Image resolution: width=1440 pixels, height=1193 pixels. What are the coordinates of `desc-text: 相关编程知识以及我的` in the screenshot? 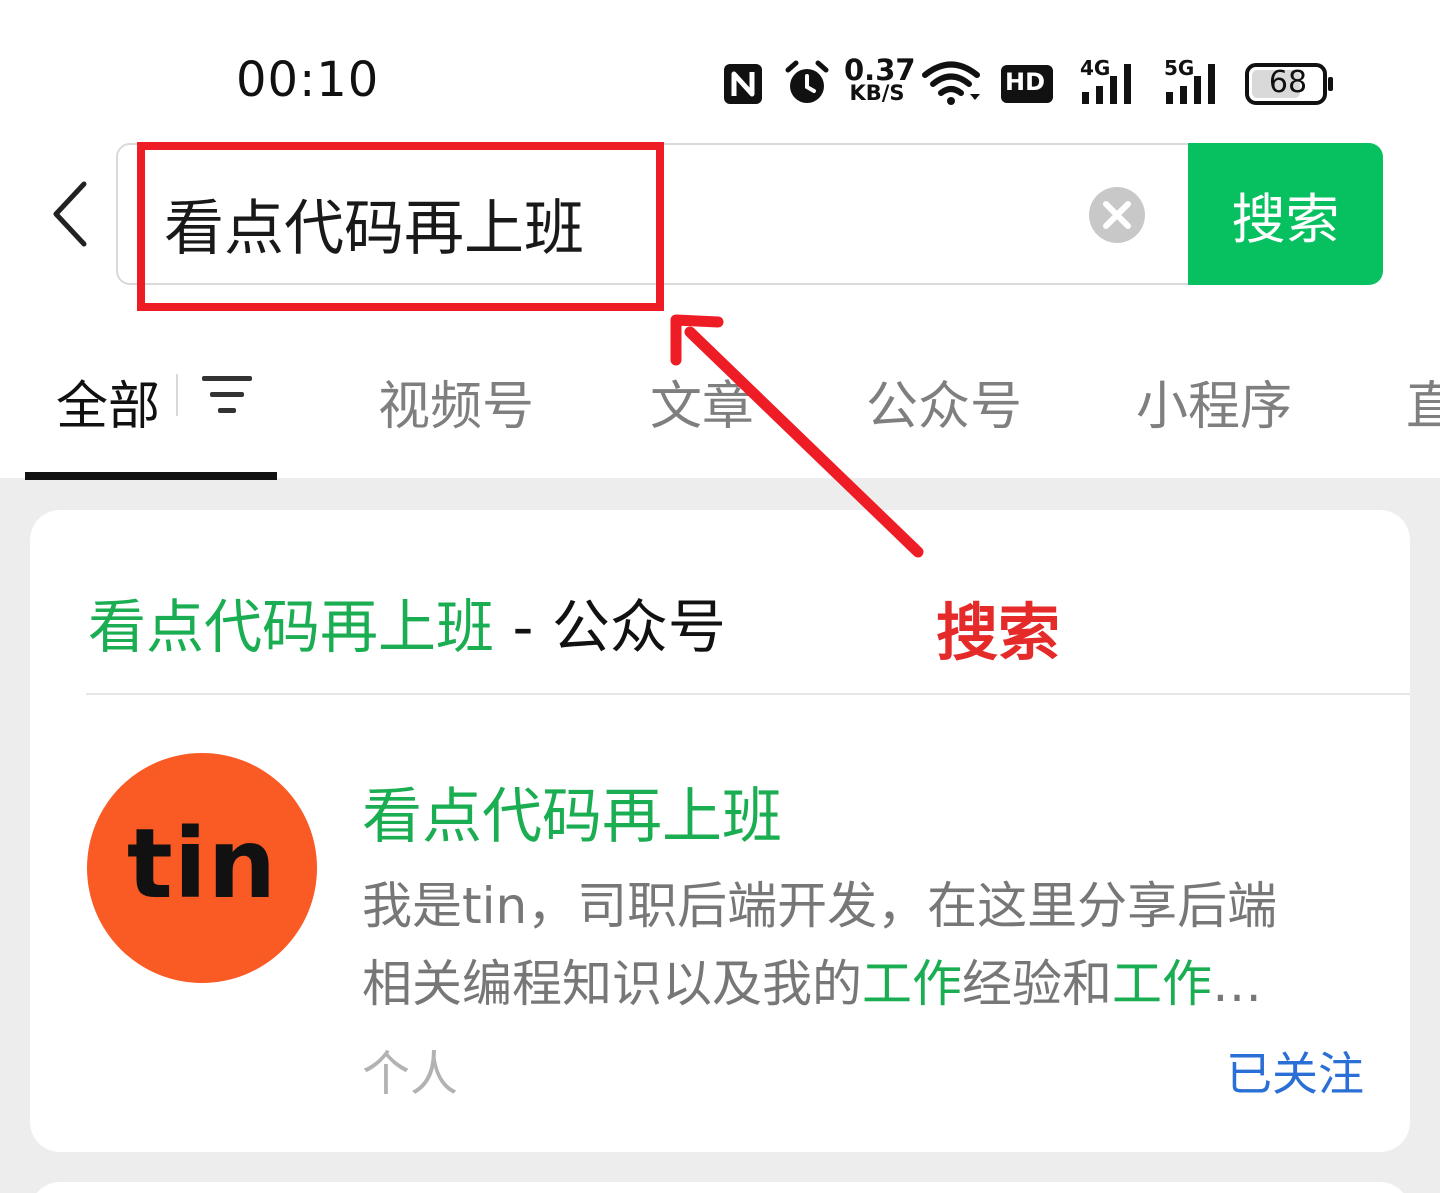 It's located at (612, 984).